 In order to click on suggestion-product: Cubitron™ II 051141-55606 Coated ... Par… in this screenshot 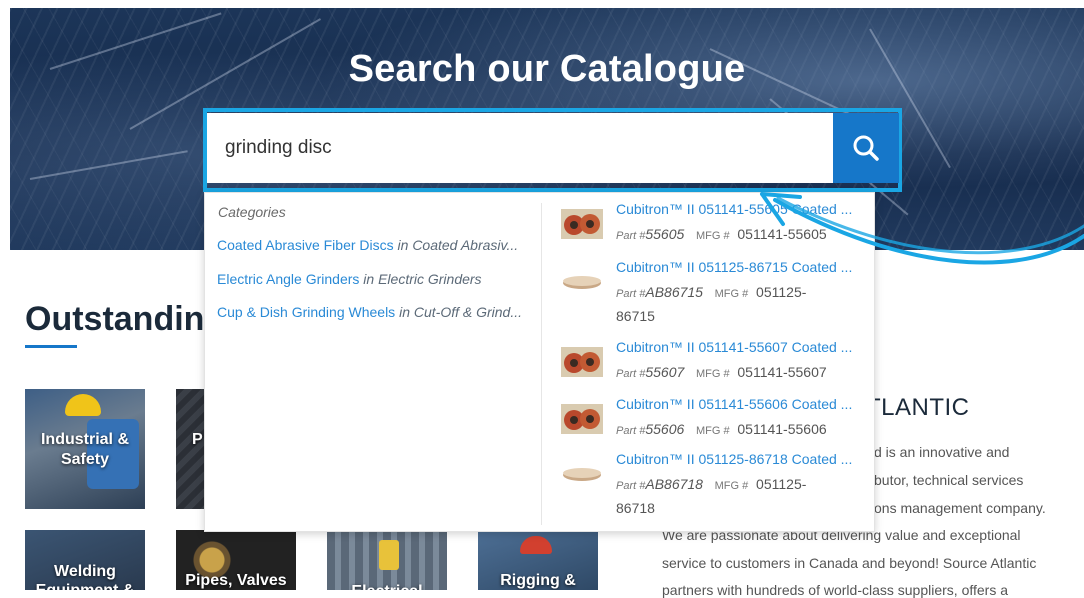, I will do `click(711, 421)`.